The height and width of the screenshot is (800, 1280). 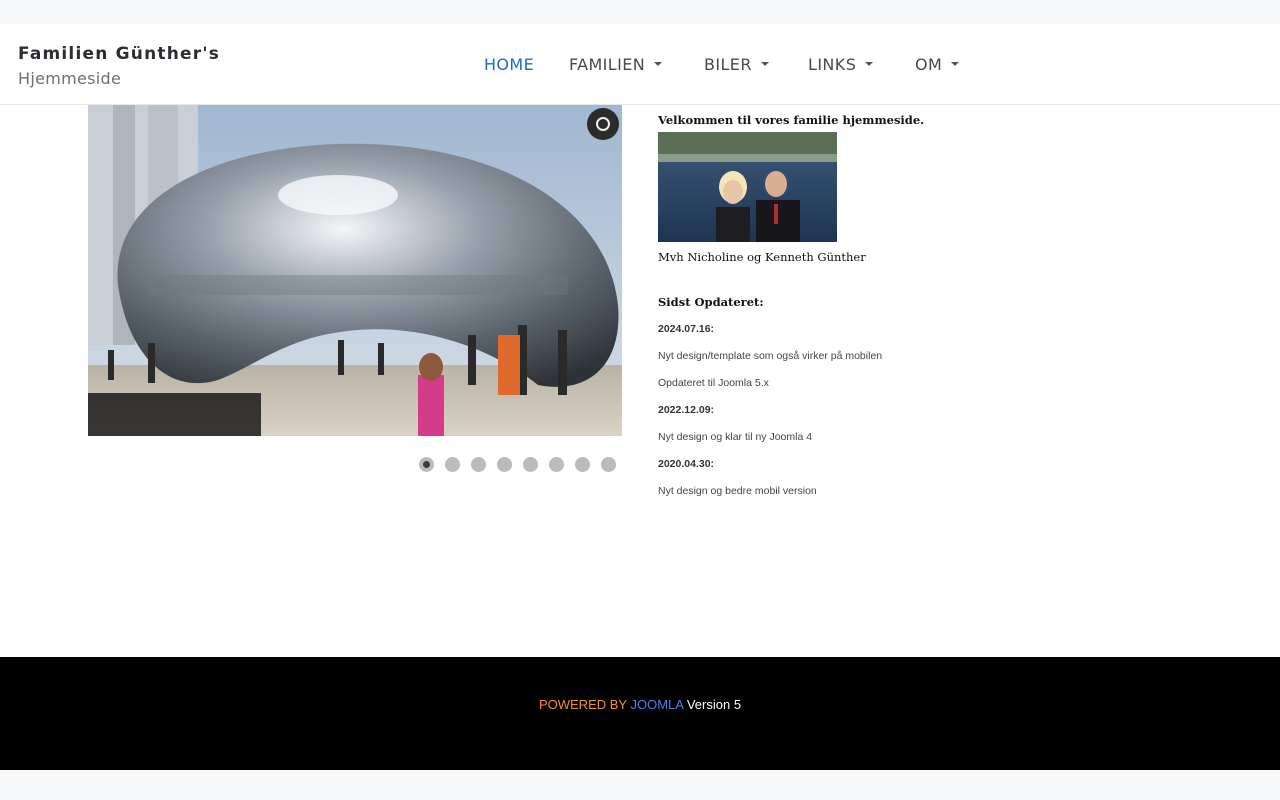 What do you see at coordinates (686, 329) in the screenshot?
I see `update-date: 2024.07.16:` at bounding box center [686, 329].